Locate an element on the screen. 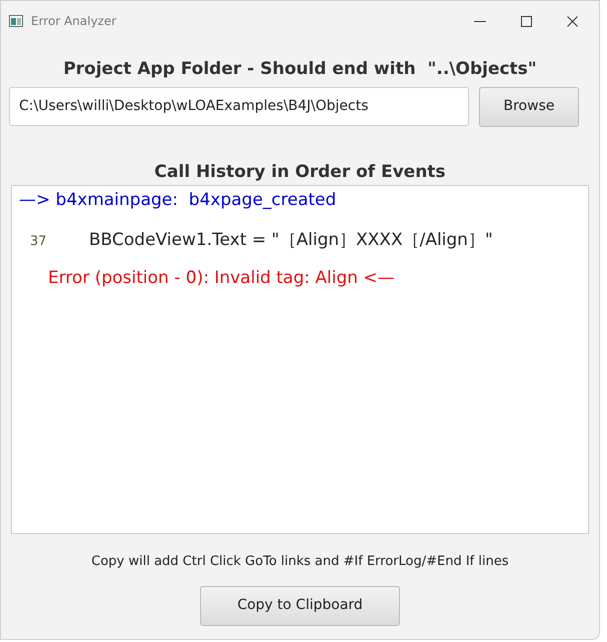 The height and width of the screenshot is (642, 607). footer-note: Copy will add Ctrl Click GoTo links and #If ErrorLog/#End If lines is located at coordinates (300, 562).